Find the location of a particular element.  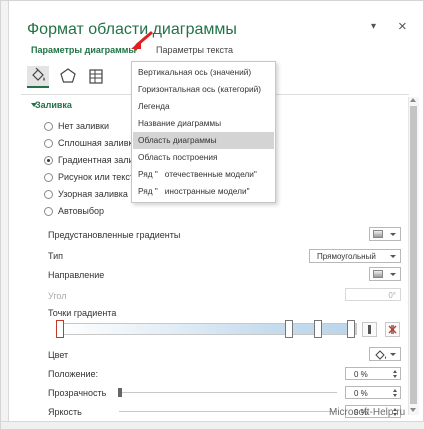

angle-input: 0° is located at coordinates (373, 294).